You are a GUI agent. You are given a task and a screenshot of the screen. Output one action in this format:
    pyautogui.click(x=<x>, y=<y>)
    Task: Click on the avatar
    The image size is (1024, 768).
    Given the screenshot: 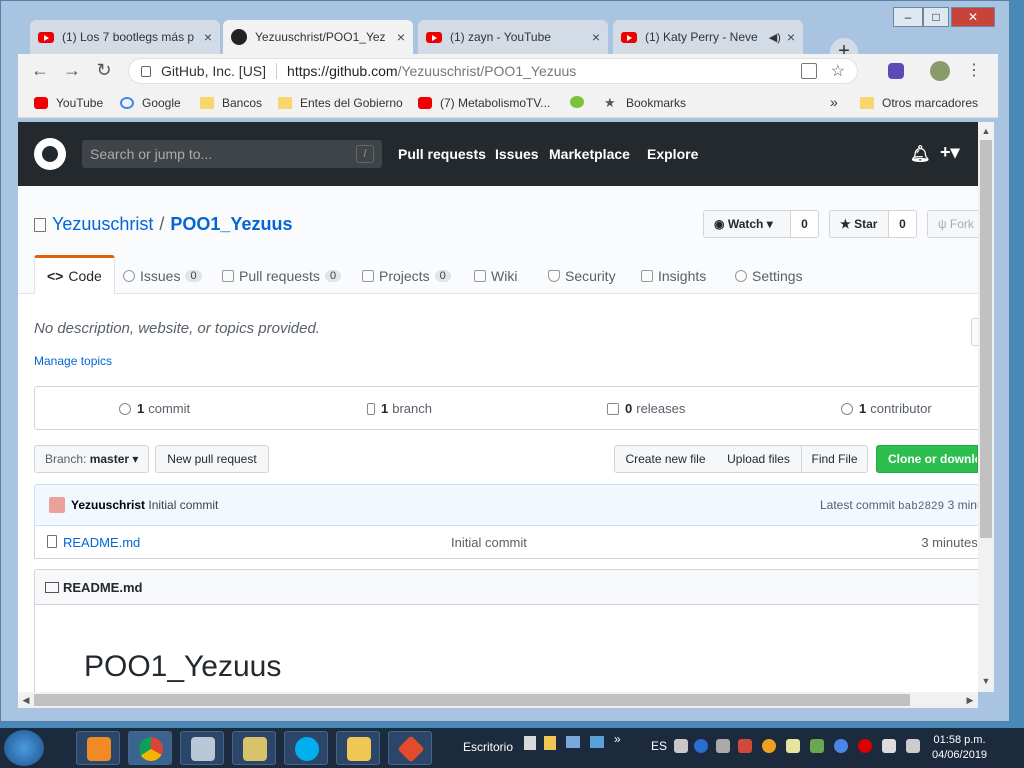 What is the action you would take?
    pyautogui.click(x=57, y=505)
    